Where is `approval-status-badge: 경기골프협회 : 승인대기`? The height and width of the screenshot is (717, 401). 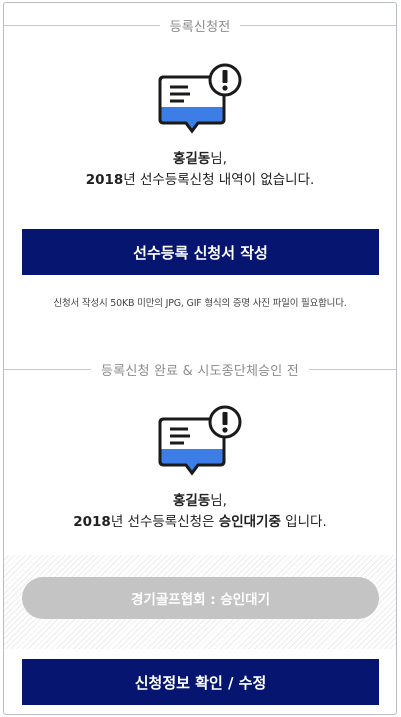
approval-status-badge: 경기골프협회 : 승인대기 is located at coordinates (200, 598).